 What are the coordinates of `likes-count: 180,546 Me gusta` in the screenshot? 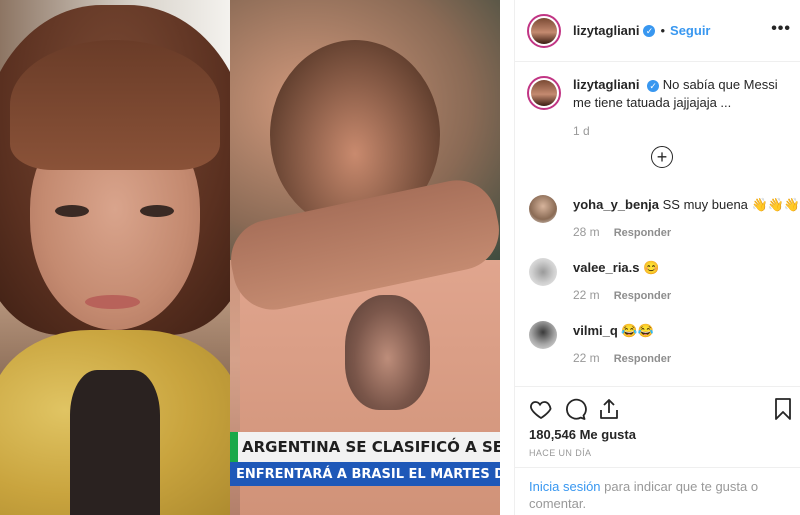 It's located at (582, 434).